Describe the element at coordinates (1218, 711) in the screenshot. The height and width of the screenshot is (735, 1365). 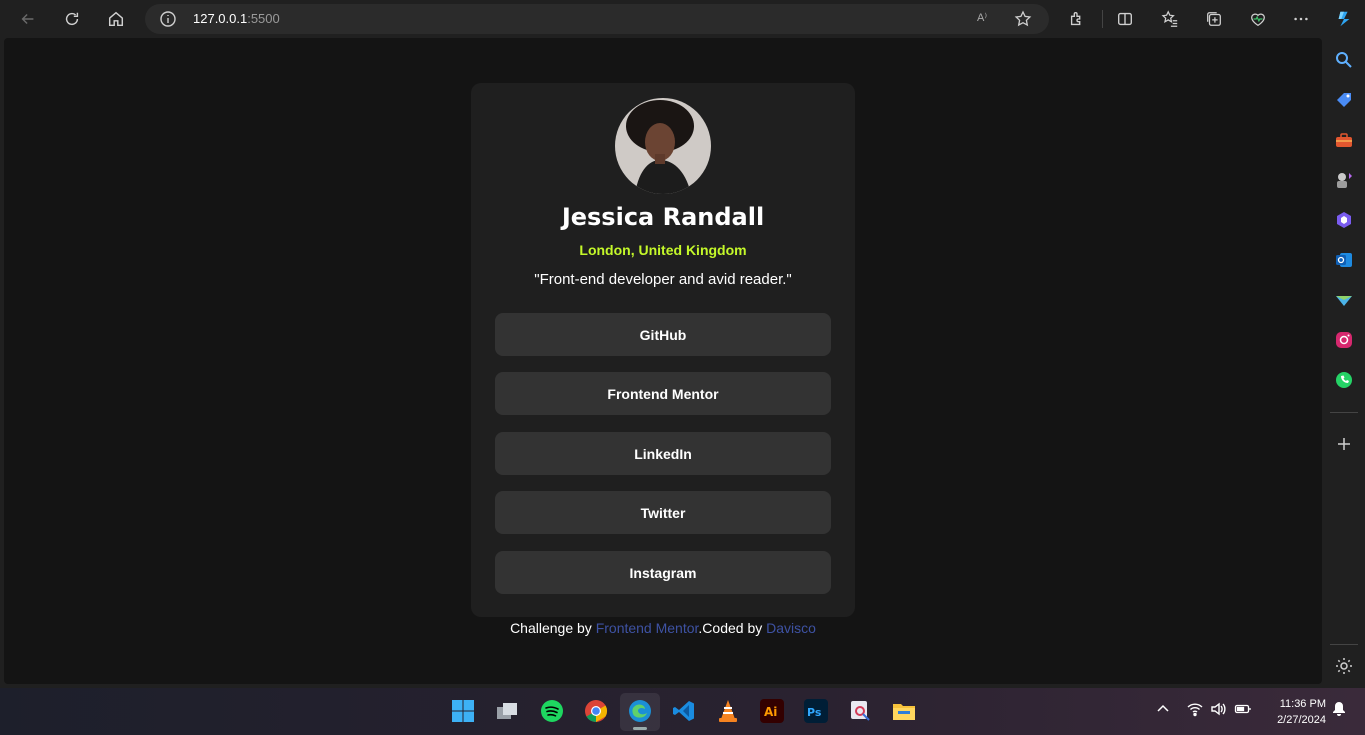
I see `volume-icon` at that location.